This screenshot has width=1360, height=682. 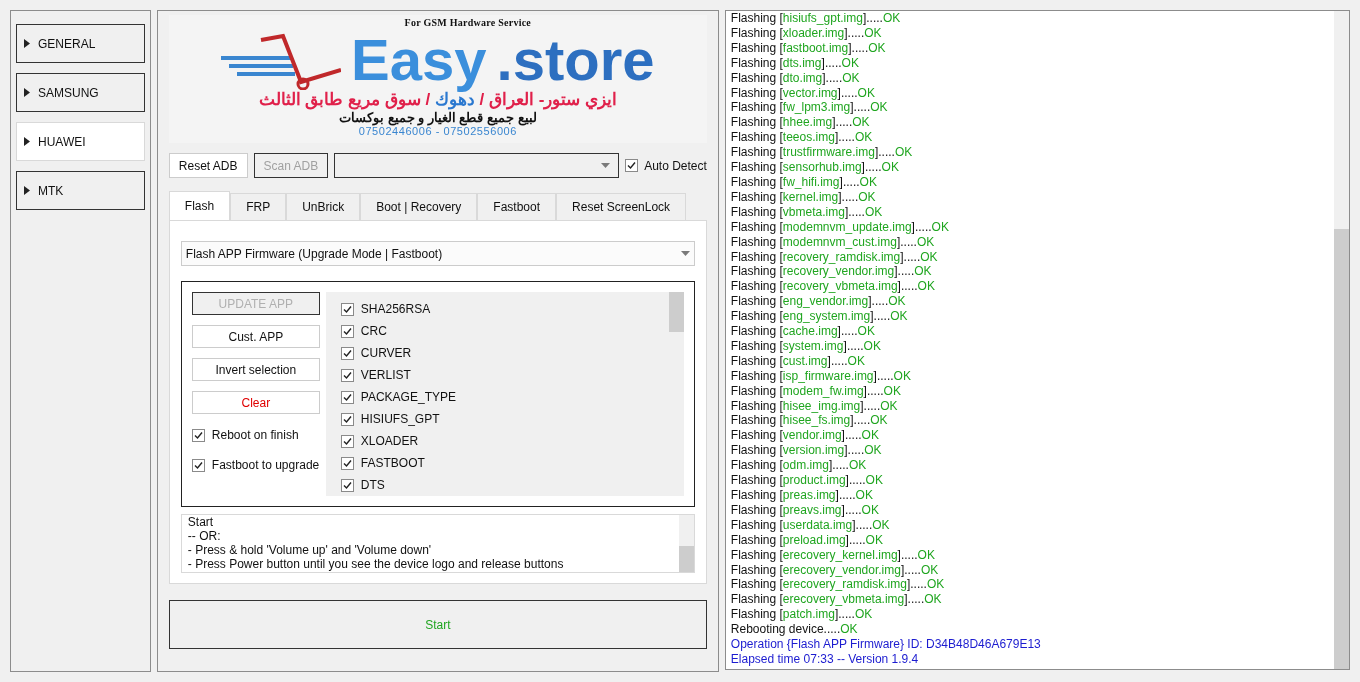 I want to click on log-line: Flashing [hisee_img.img].....OK, so click(x=814, y=406).